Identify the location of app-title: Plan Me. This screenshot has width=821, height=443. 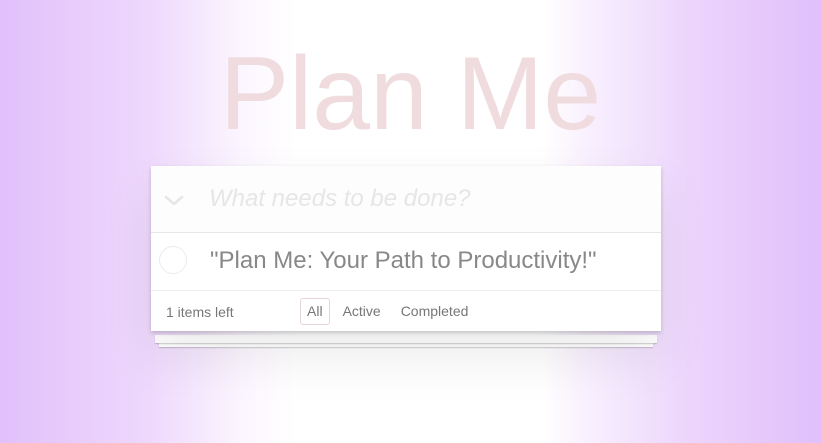
(410, 94).